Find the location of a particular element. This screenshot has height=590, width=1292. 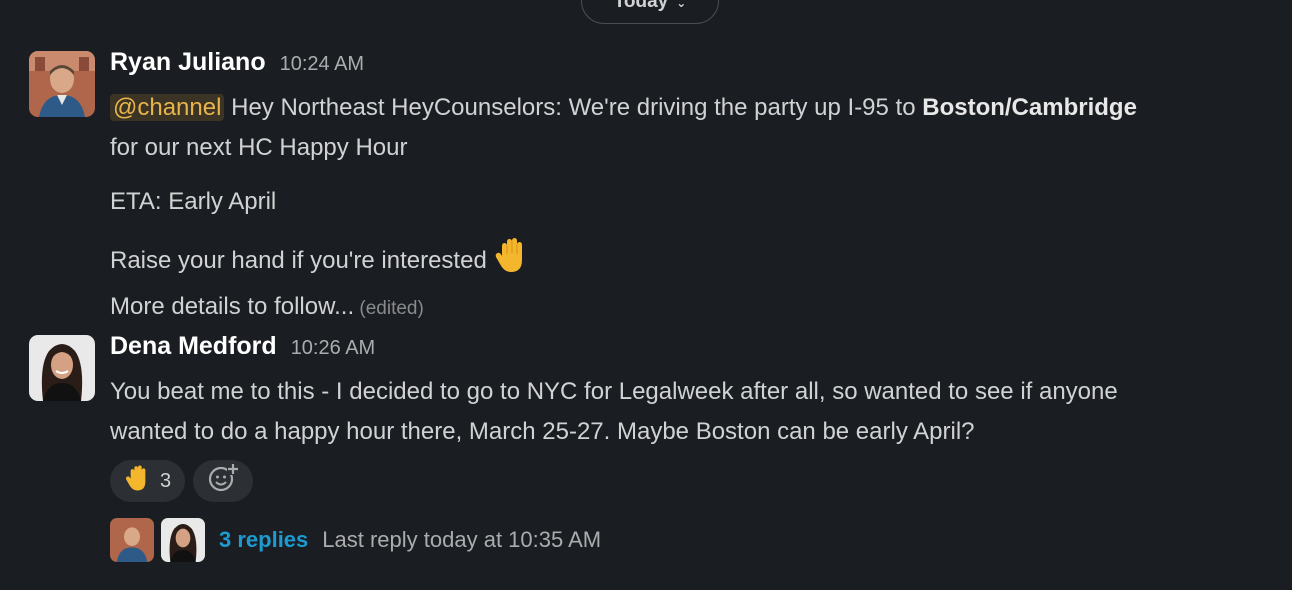

day-divider: Today ⌄ is located at coordinates (650, 12).